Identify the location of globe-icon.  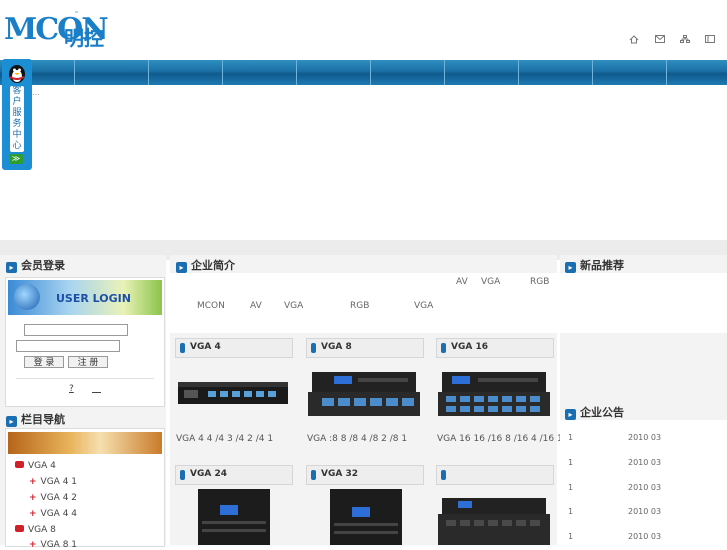
(27, 297).